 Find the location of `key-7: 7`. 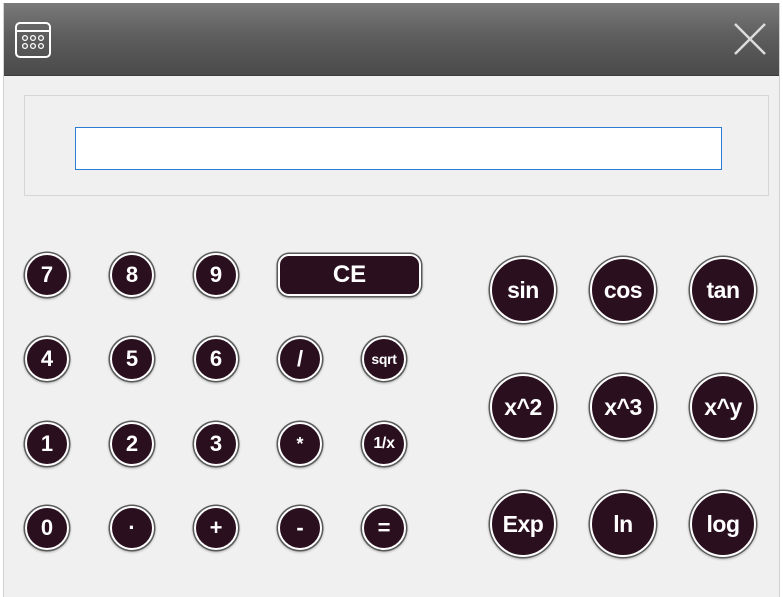

key-7: 7 is located at coordinates (47, 275).